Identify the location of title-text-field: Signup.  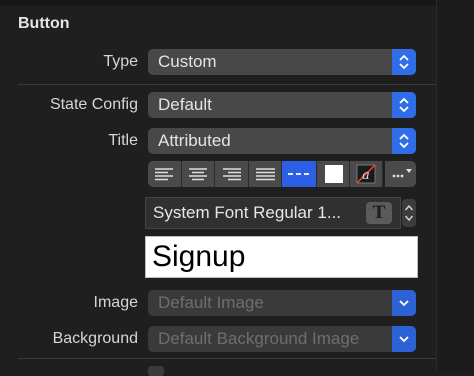
(281, 257).